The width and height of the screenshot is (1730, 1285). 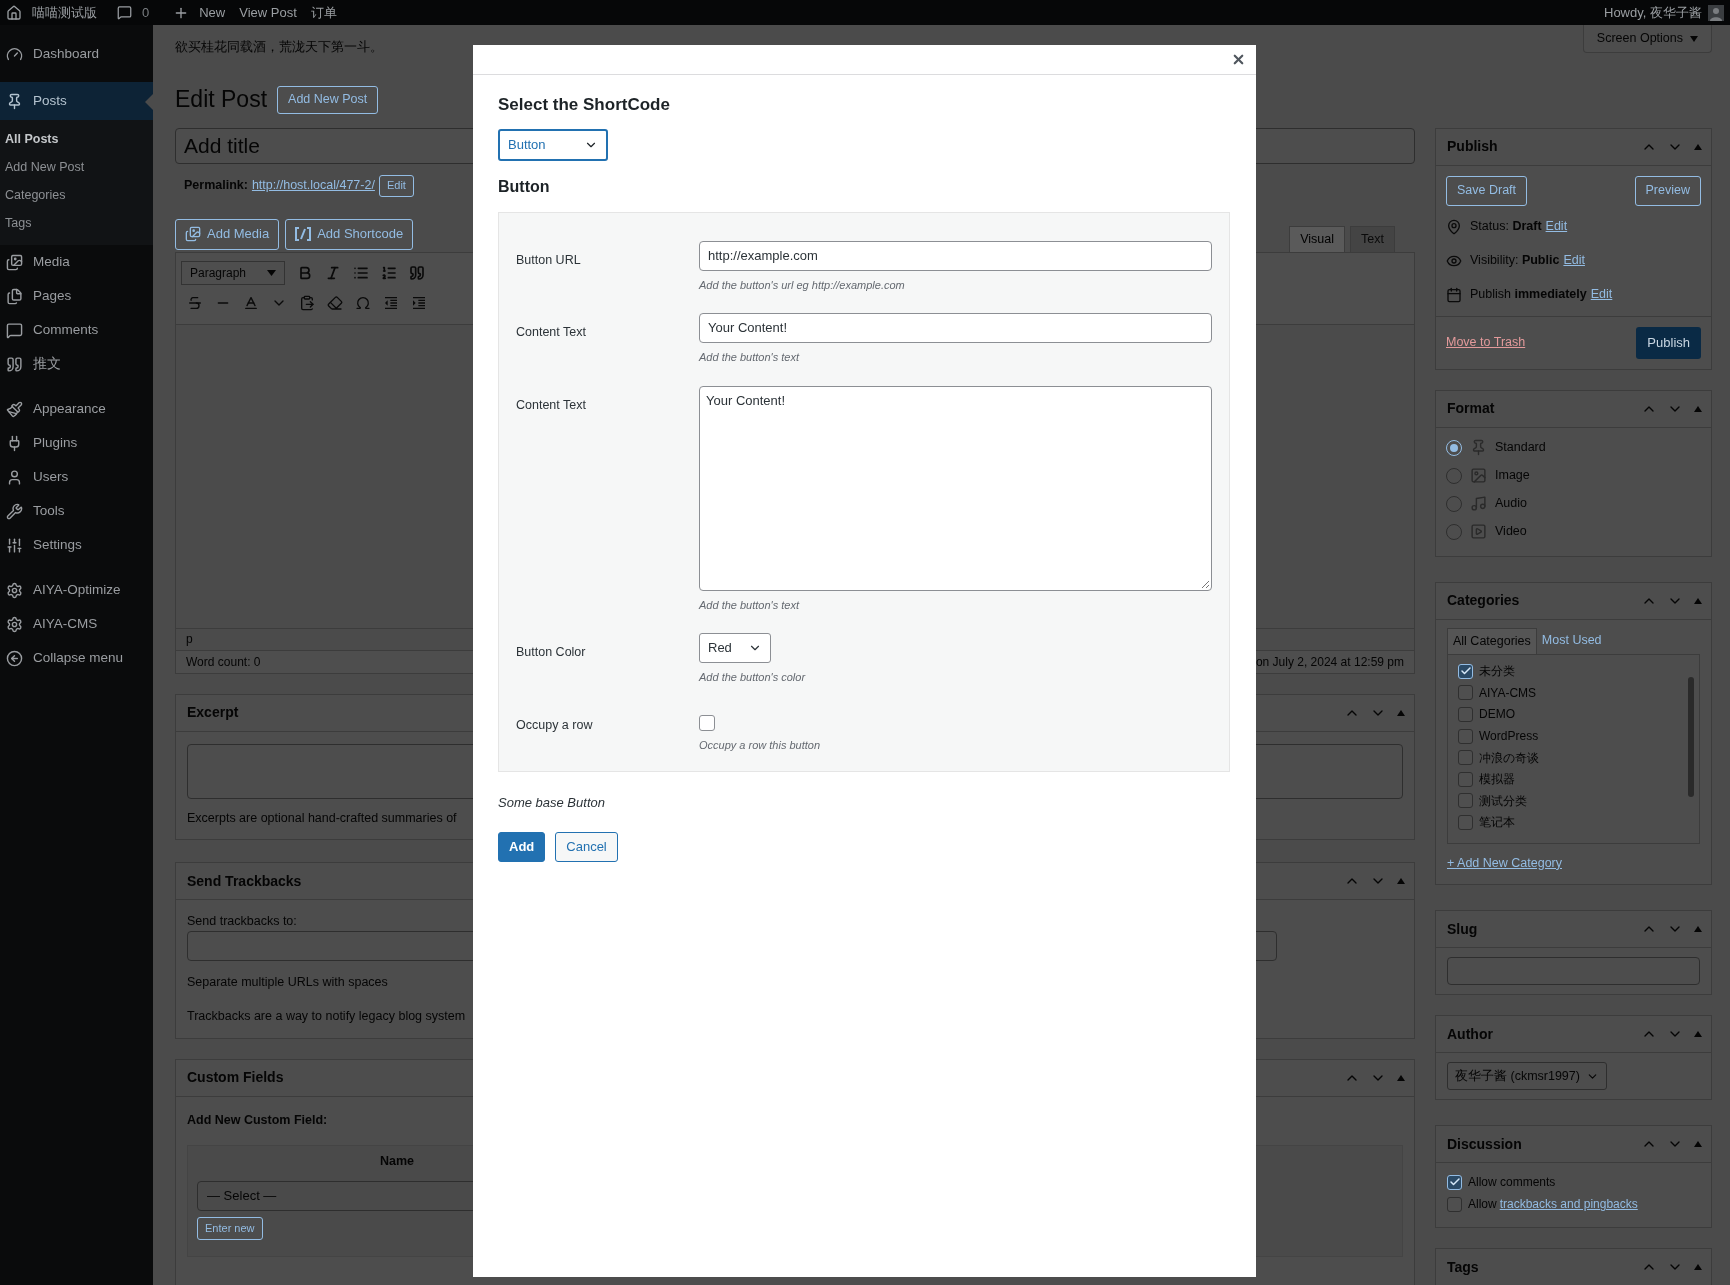 What do you see at coordinates (14, 477) in the screenshot?
I see `user-icon` at bounding box center [14, 477].